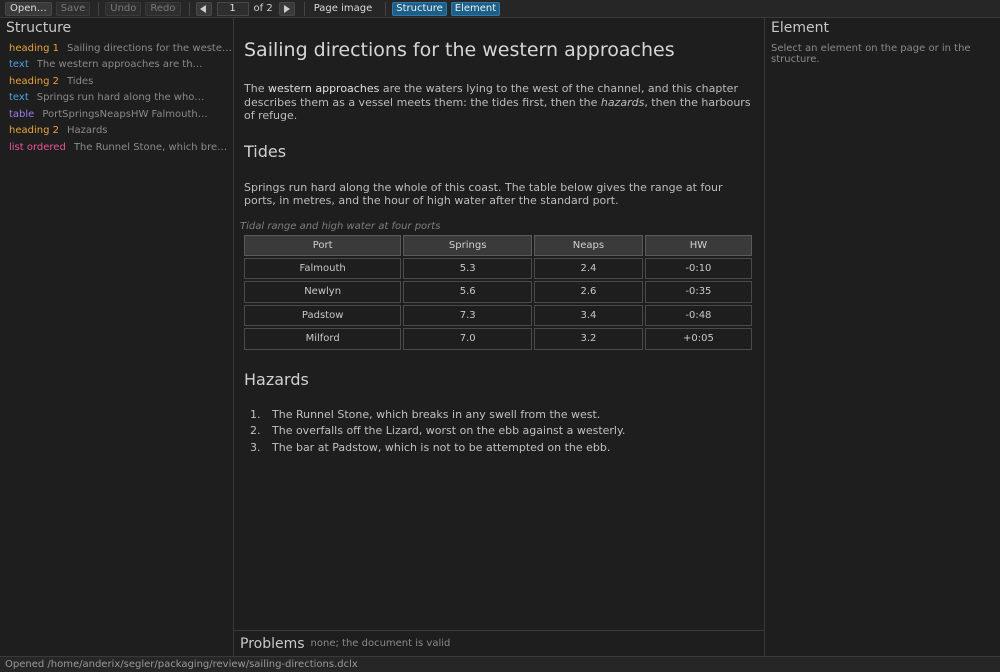  I want to click on table-cell: -0:48, so click(698, 315).